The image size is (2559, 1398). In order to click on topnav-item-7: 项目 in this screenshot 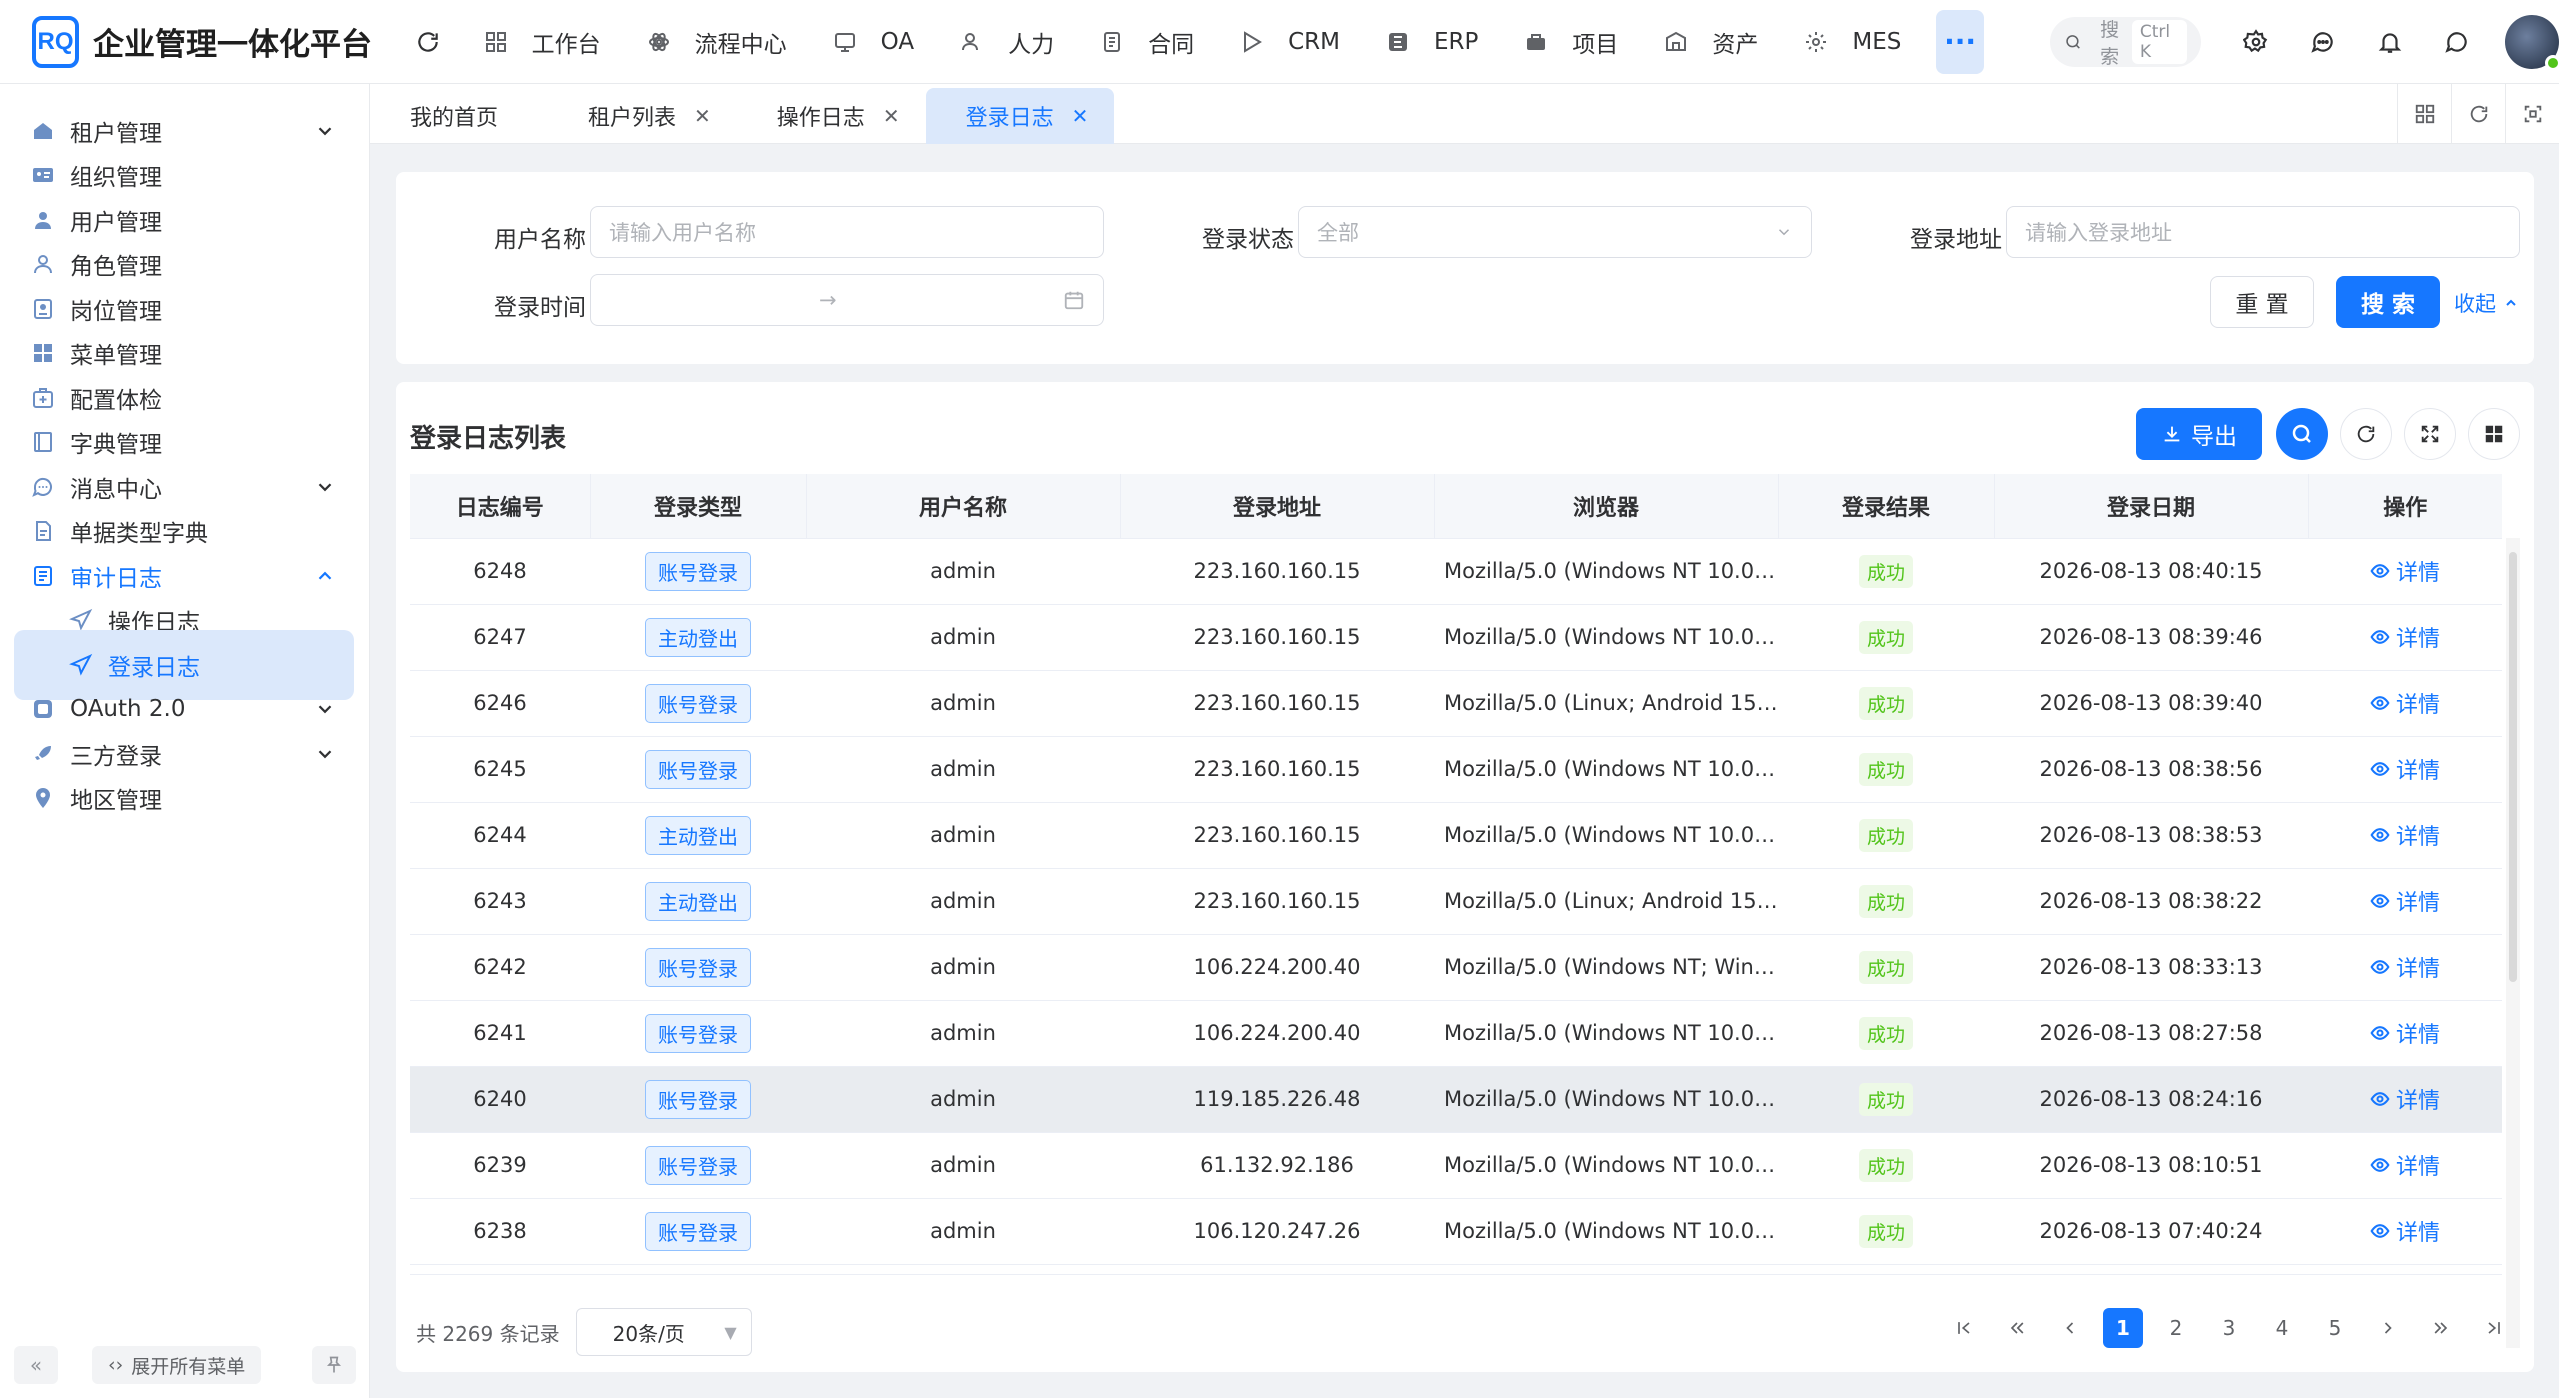, I will do `click(1571, 42)`.